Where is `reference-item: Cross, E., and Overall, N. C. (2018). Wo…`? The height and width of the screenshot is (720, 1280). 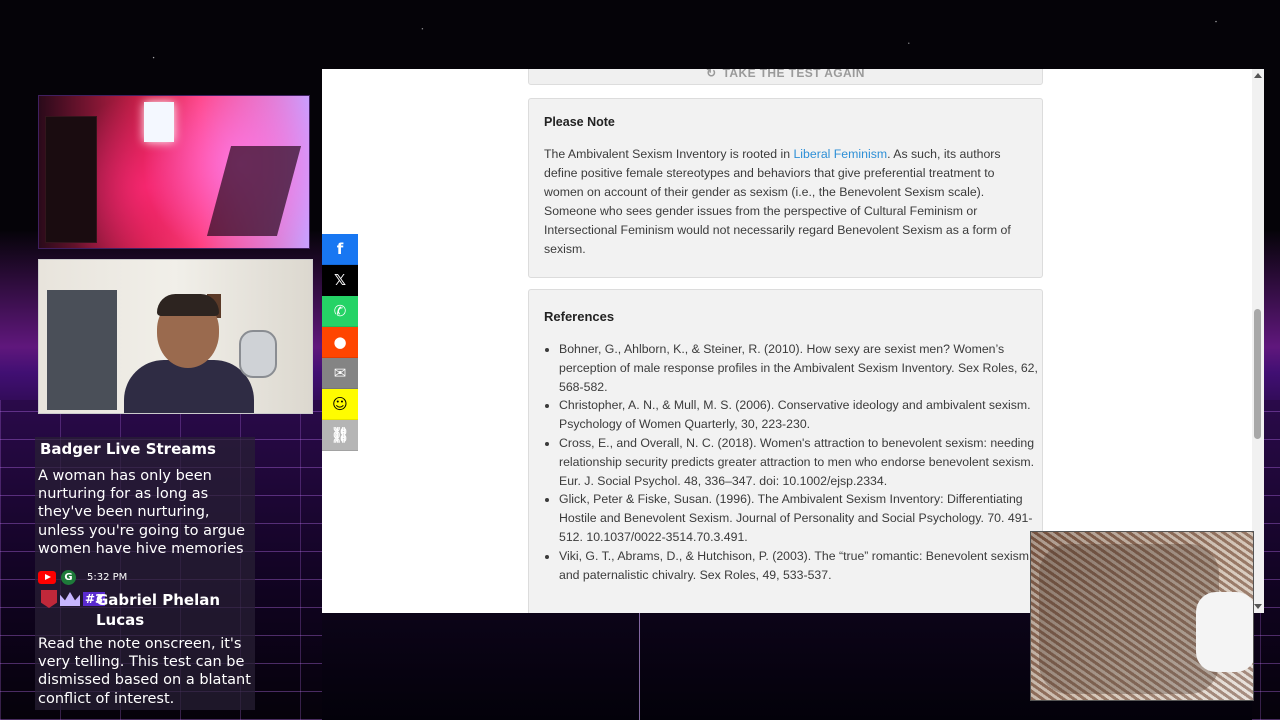
reference-item: Cross, E., and Overall, N. C. (2018). Wo… is located at coordinates (804, 462).